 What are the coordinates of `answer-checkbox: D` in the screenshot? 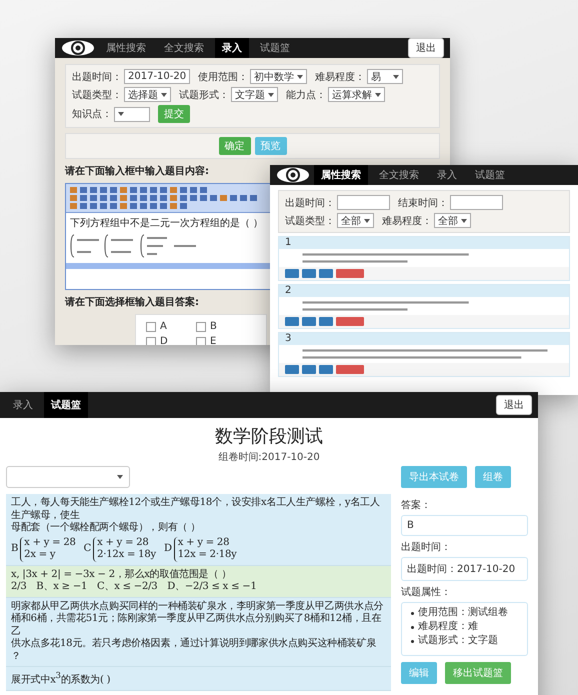 It's located at (166, 340).